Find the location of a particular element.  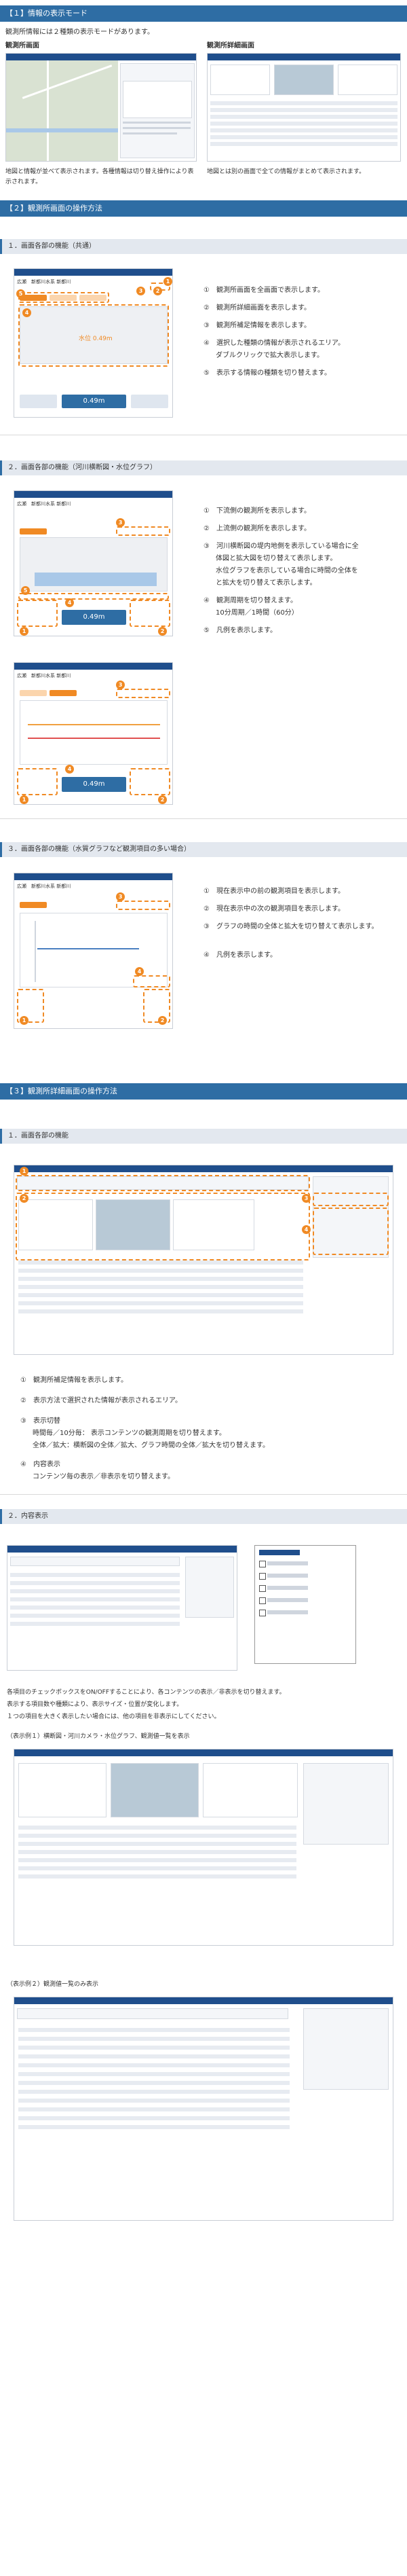

s2-1-item-4: ④ 選択した種類の情報が表示されるエリア。 is located at coordinates (274, 343).